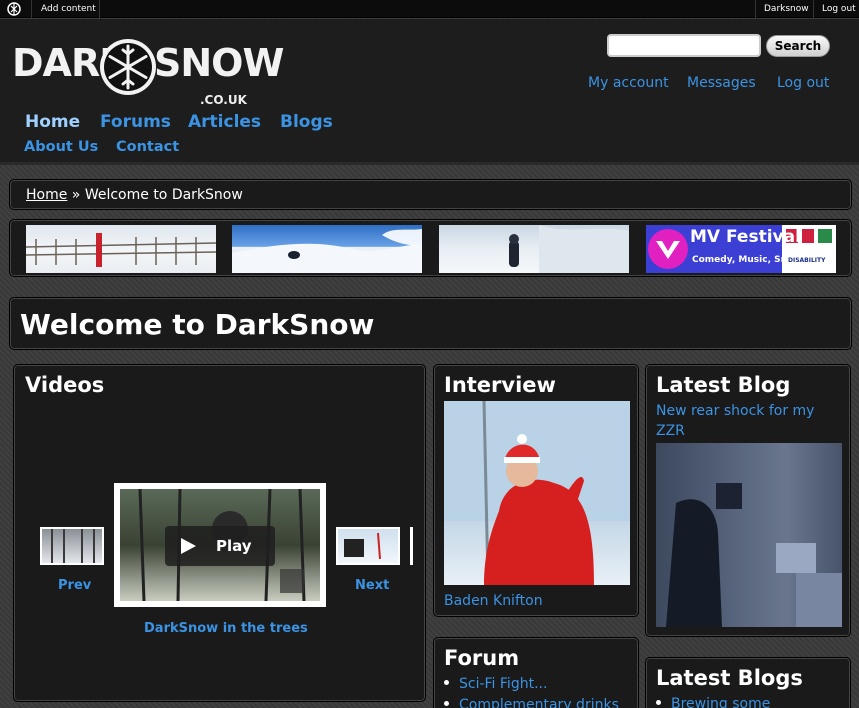 This screenshot has width=859, height=708. Describe the element at coordinates (147, 147) in the screenshot. I see `nav-contact: Contact` at that location.